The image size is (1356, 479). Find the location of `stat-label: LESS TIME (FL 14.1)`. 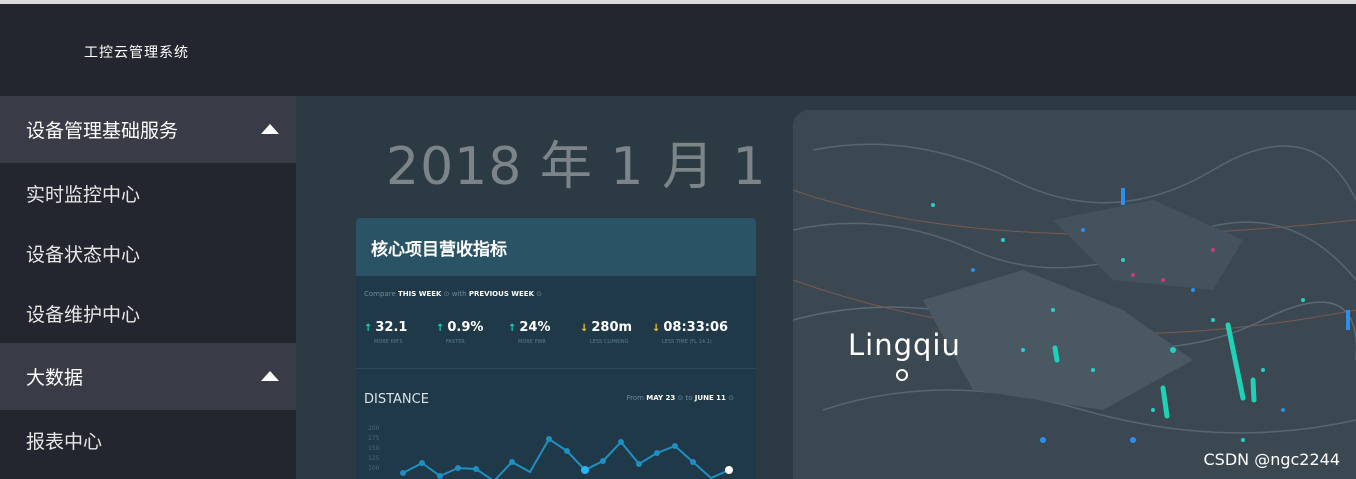

stat-label: LESS TIME (FL 14.1) is located at coordinates (687, 342).